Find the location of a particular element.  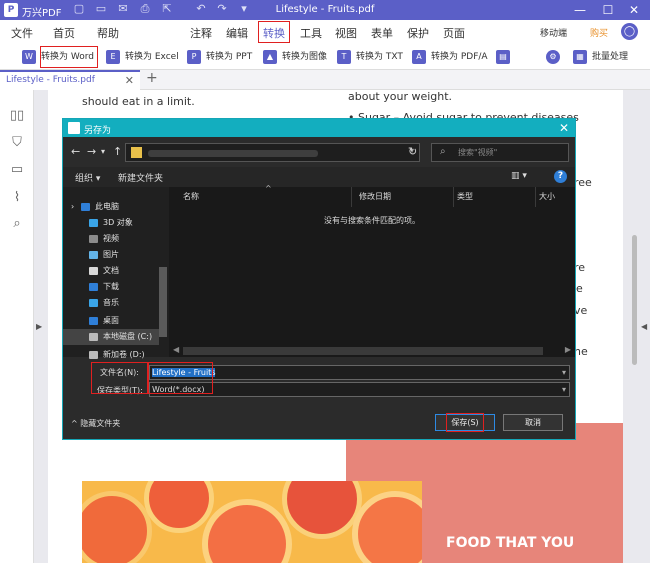

nav-item: 下载 is located at coordinates (111, 287).